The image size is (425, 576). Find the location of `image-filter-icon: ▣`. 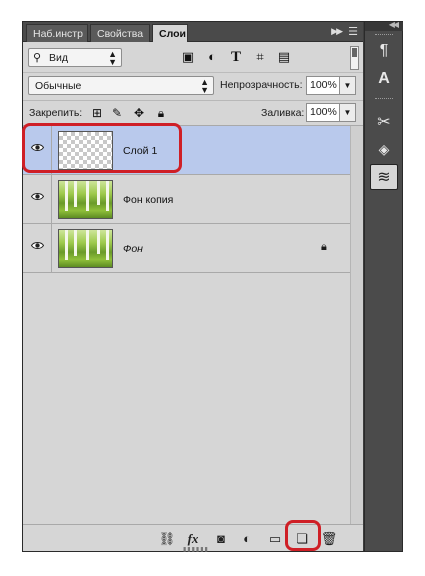

image-filter-icon: ▣ is located at coordinates (188, 57).